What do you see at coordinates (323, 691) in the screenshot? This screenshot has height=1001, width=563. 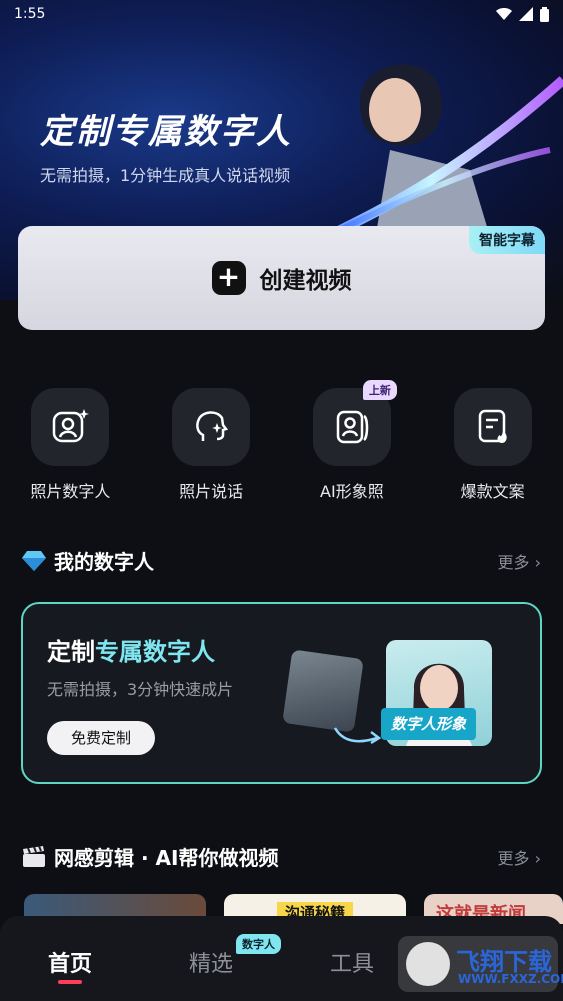 I see `source-photo` at bounding box center [323, 691].